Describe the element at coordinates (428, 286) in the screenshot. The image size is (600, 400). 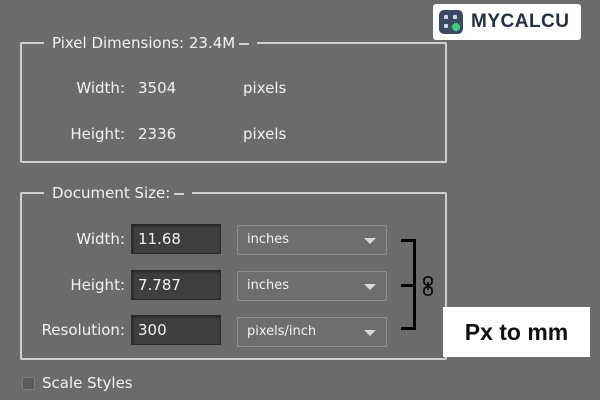
I see `chain-link-icon` at that location.